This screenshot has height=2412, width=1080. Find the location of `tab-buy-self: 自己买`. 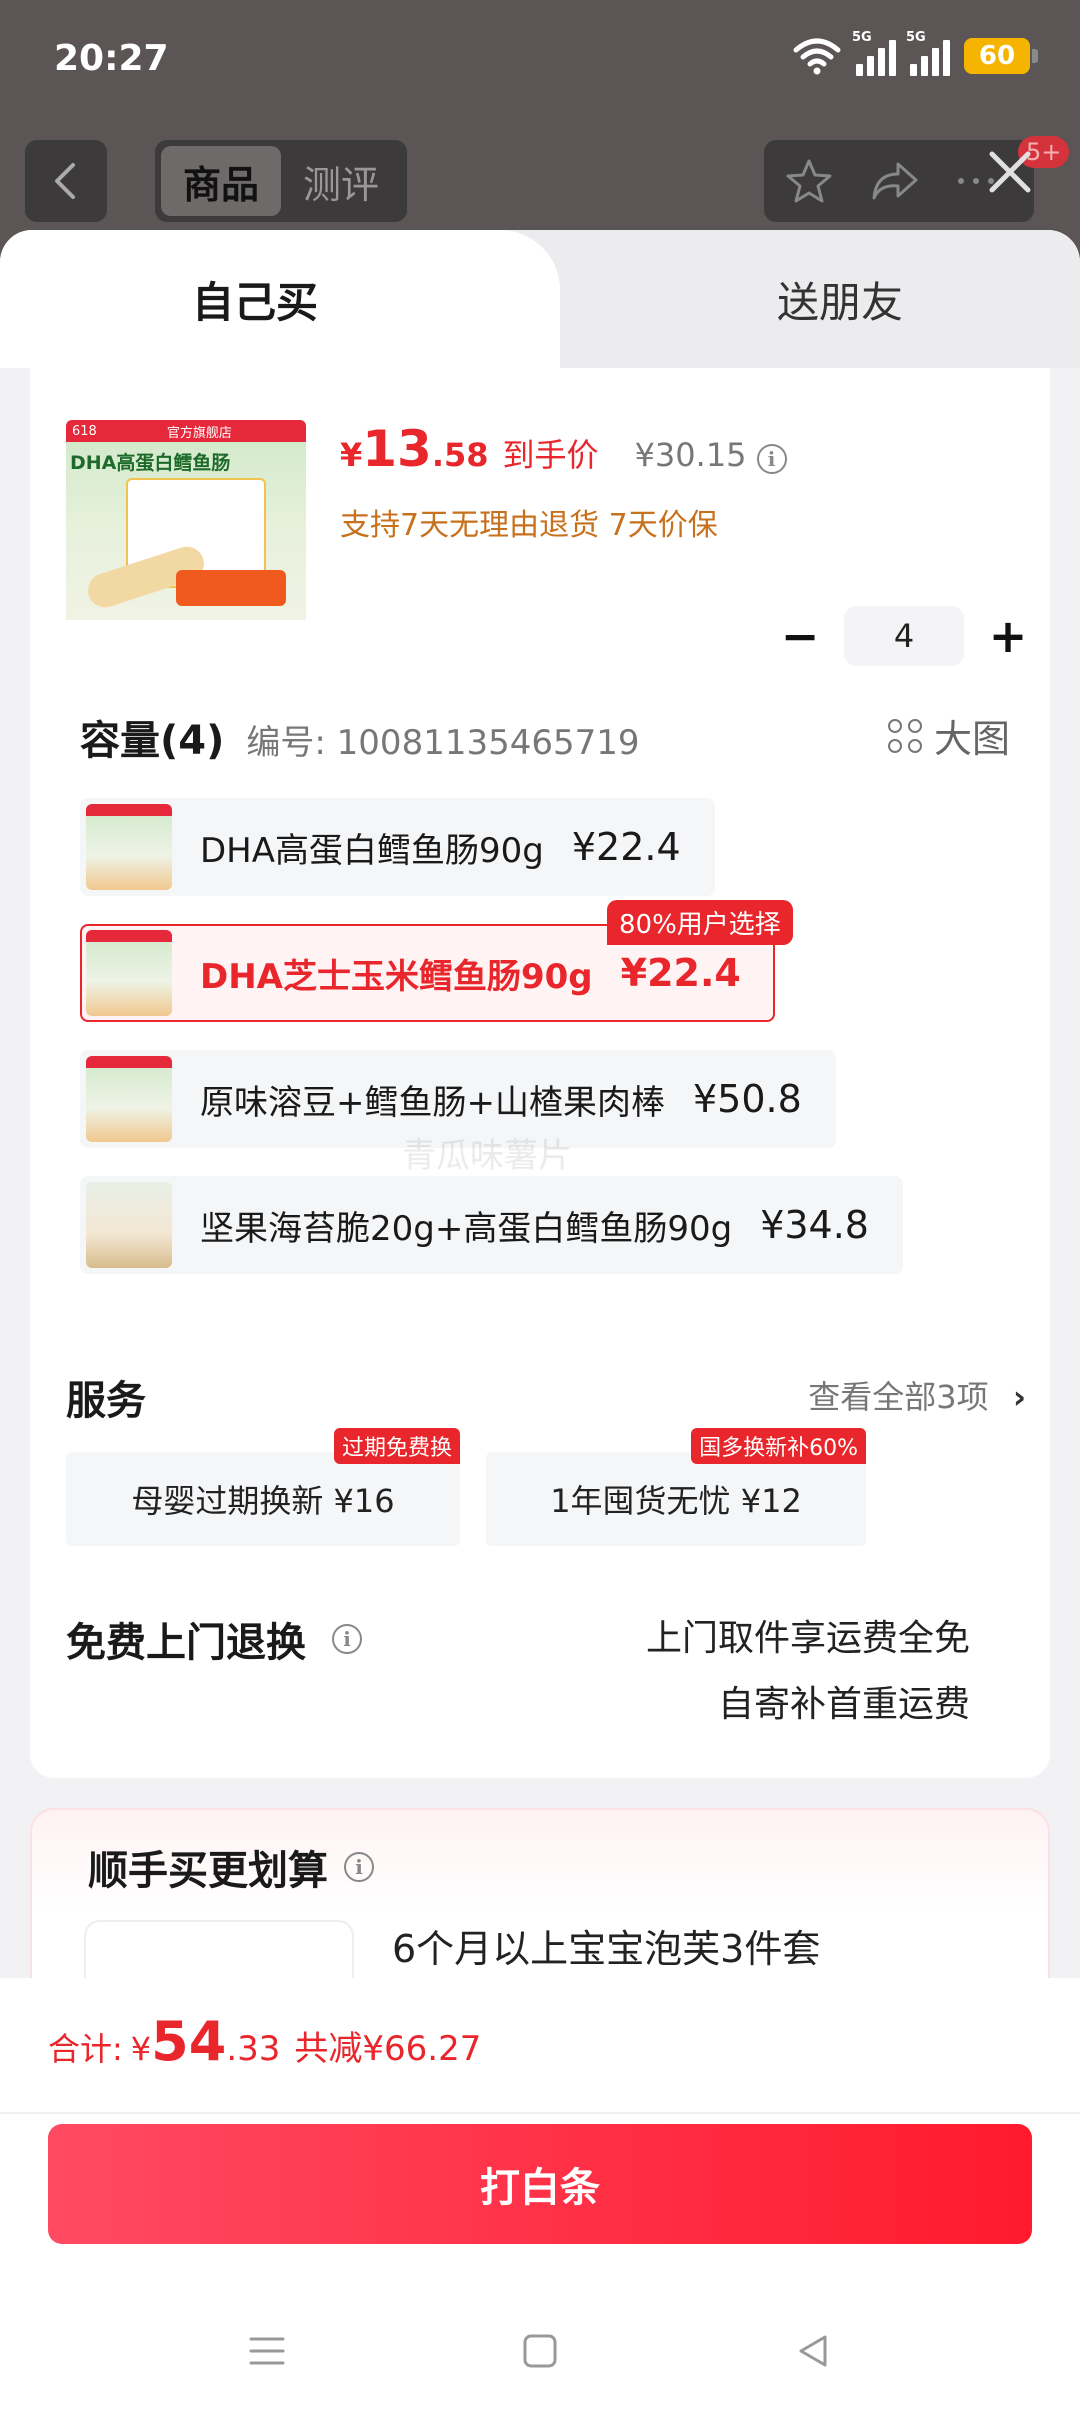

tab-buy-self: 自己买 is located at coordinates (280, 299).